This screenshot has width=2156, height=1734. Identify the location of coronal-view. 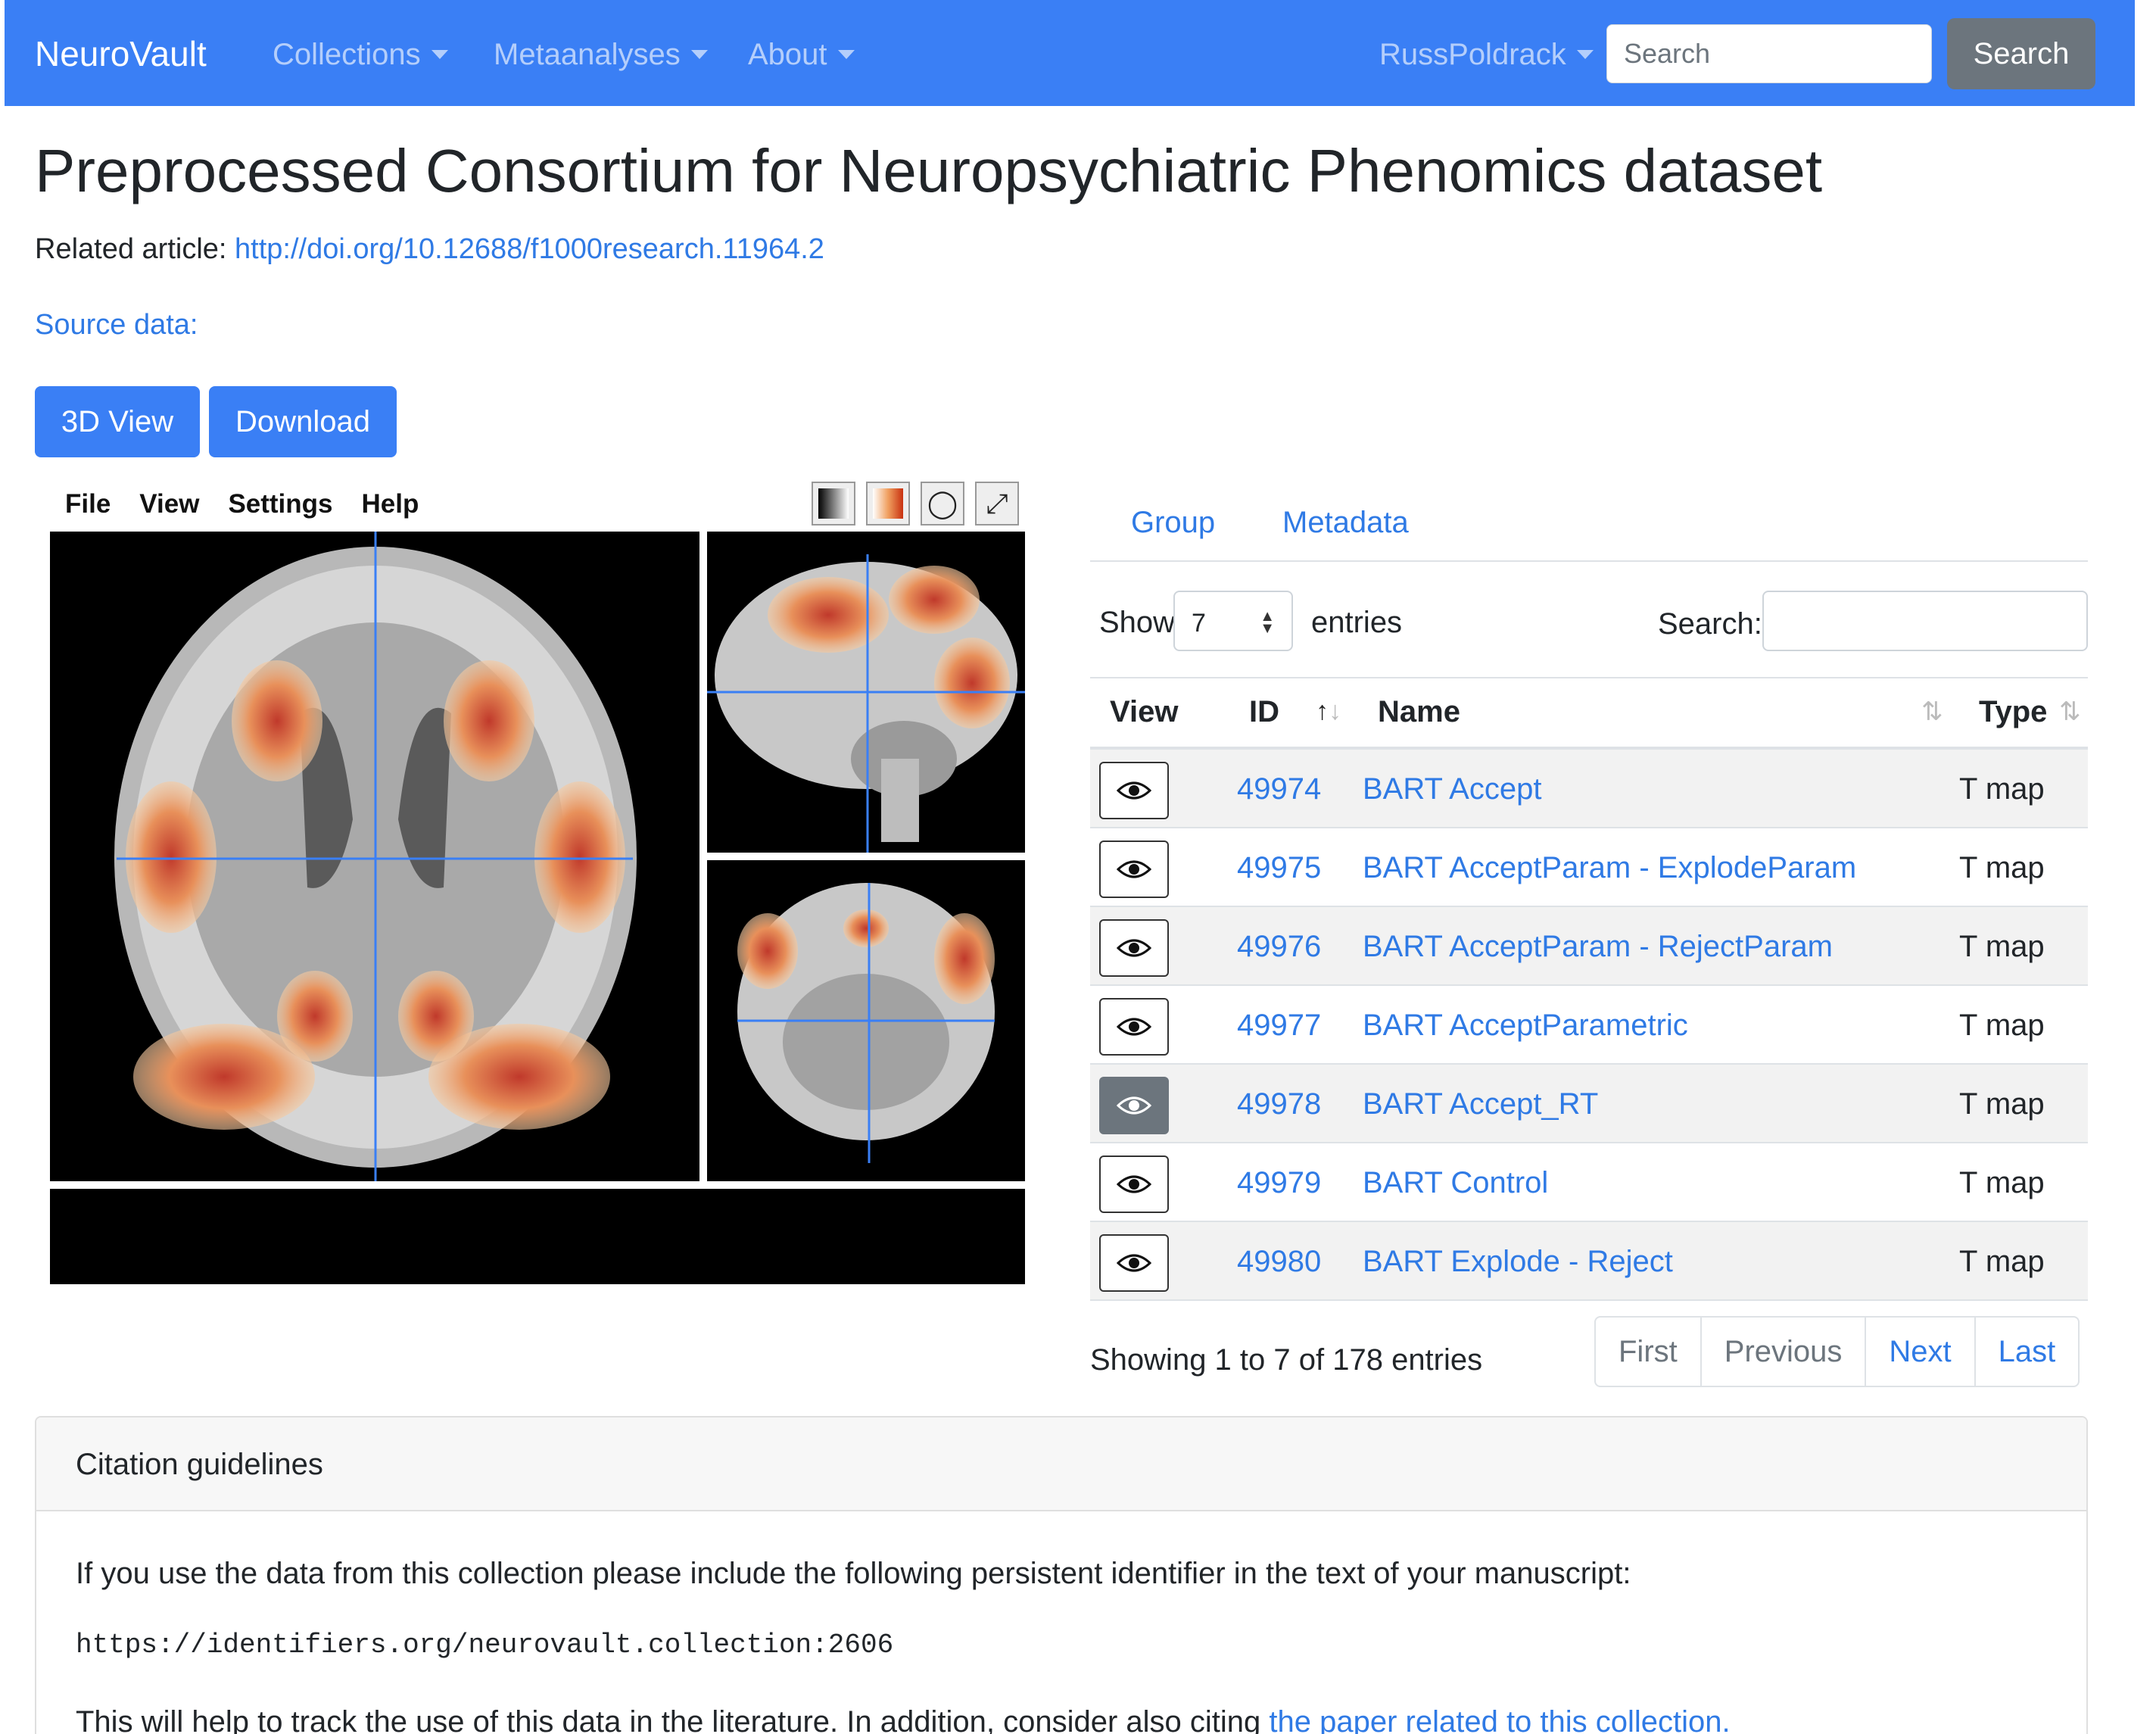
(866, 1021).